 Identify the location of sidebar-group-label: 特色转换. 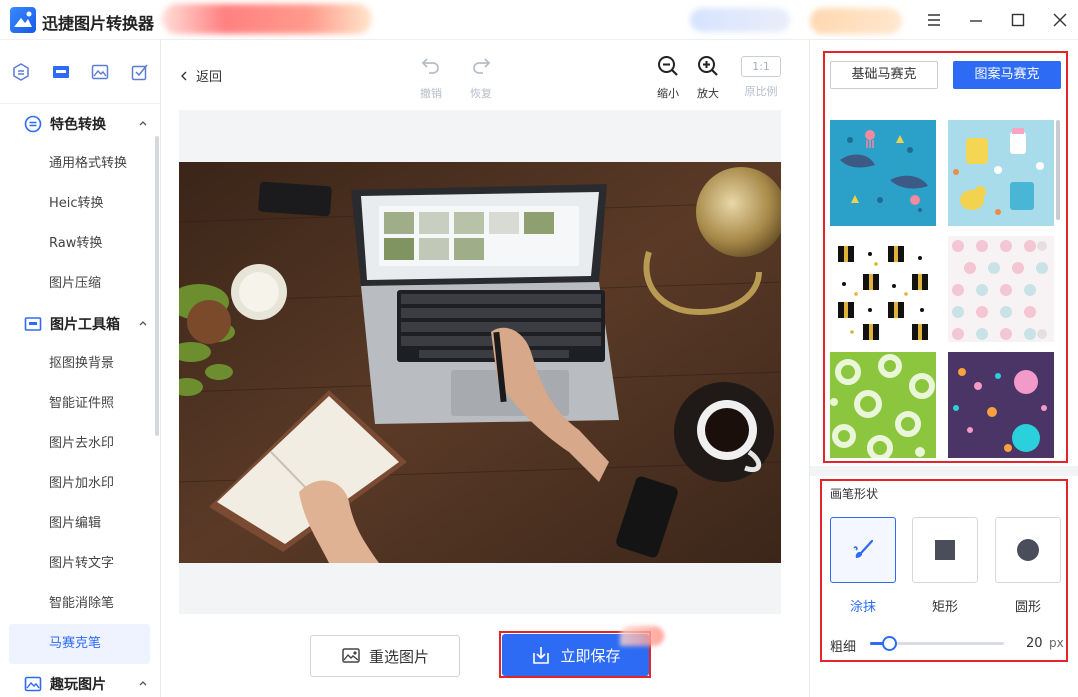
(78, 125).